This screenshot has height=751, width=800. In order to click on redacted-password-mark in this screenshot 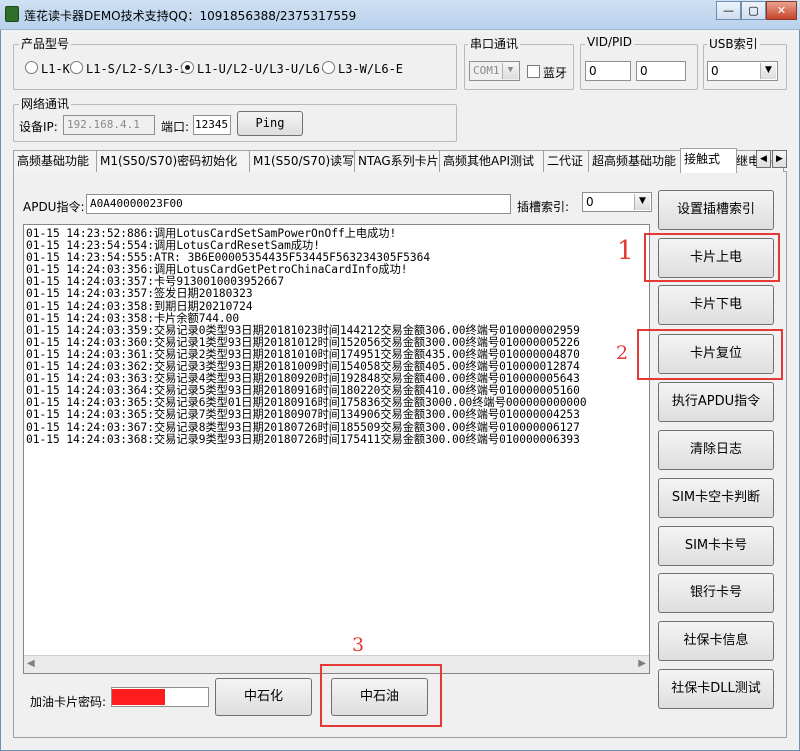, I will do `click(138, 697)`.